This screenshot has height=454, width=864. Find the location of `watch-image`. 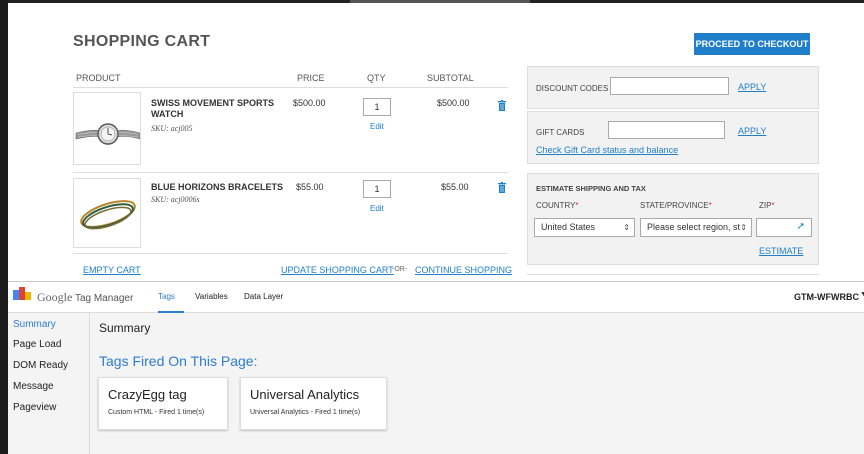

watch-image is located at coordinates (107, 128).